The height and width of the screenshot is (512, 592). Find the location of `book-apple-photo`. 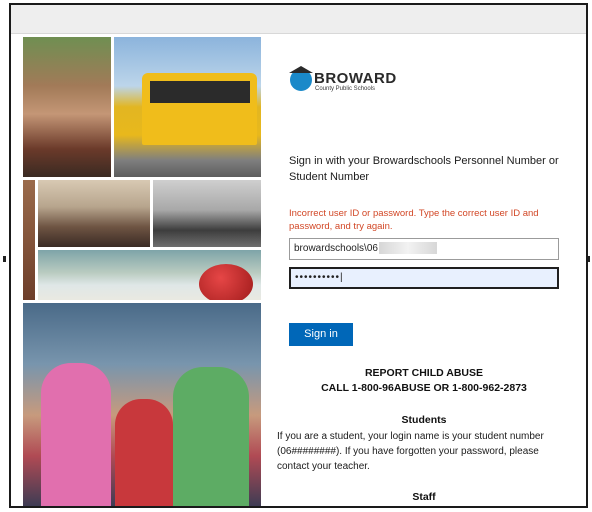

book-apple-photo is located at coordinates (149, 275).